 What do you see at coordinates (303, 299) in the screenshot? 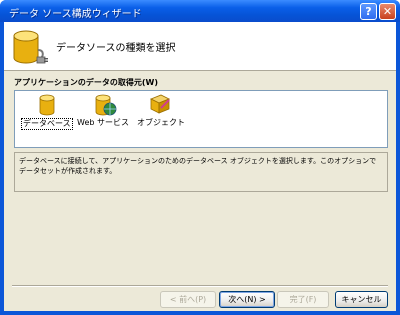
I see `finish-button: 完了(F)` at bounding box center [303, 299].